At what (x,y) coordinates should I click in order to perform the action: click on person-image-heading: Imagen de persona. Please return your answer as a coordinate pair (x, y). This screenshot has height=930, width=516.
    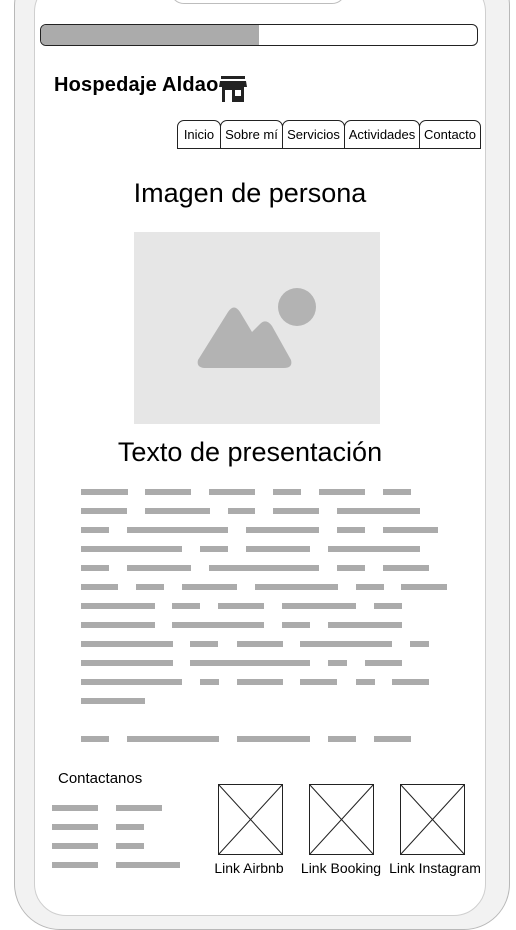
    Looking at the image, I should click on (250, 193).